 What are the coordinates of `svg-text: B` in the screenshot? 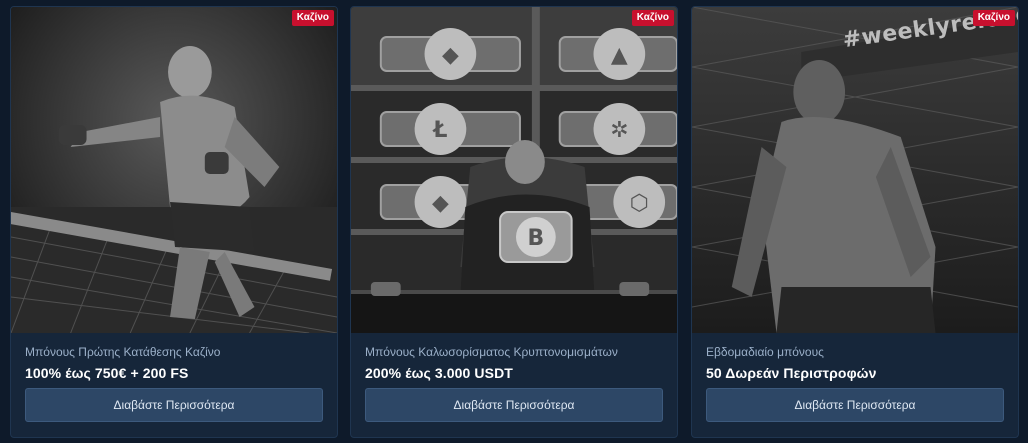 It's located at (536, 238).